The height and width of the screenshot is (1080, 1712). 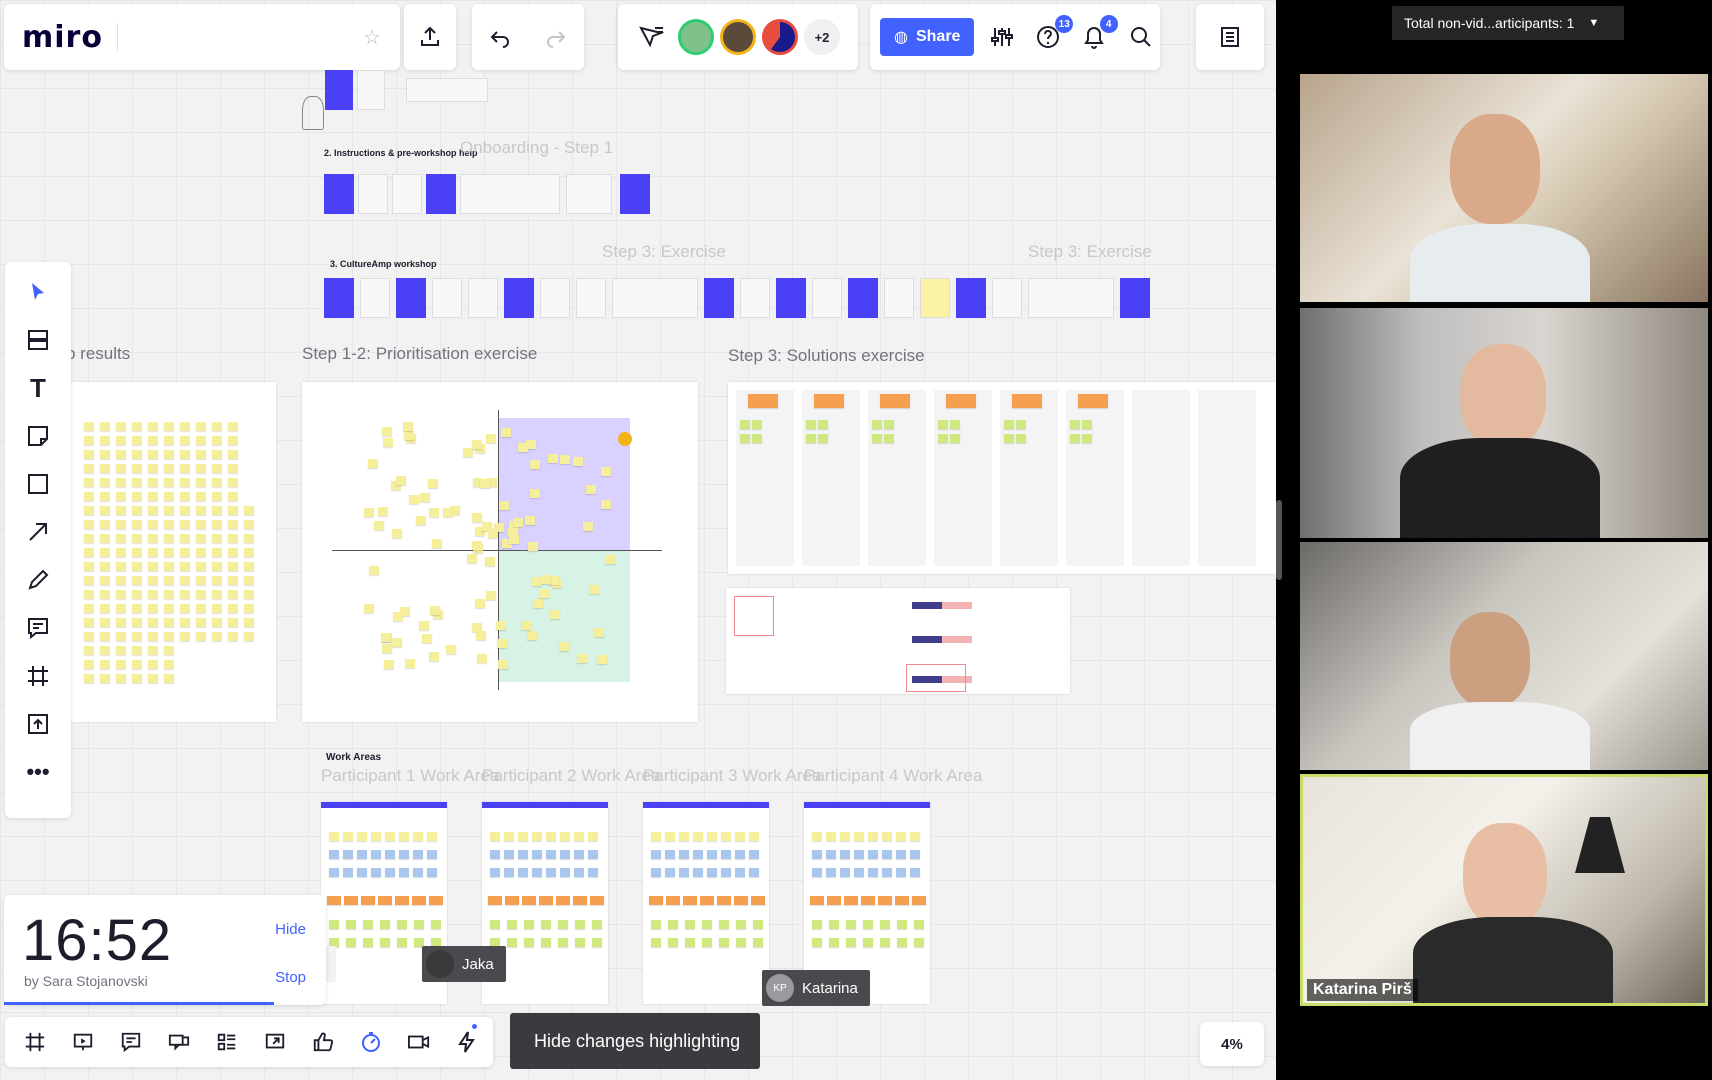 What do you see at coordinates (1141, 37) in the screenshot?
I see `search-icon` at bounding box center [1141, 37].